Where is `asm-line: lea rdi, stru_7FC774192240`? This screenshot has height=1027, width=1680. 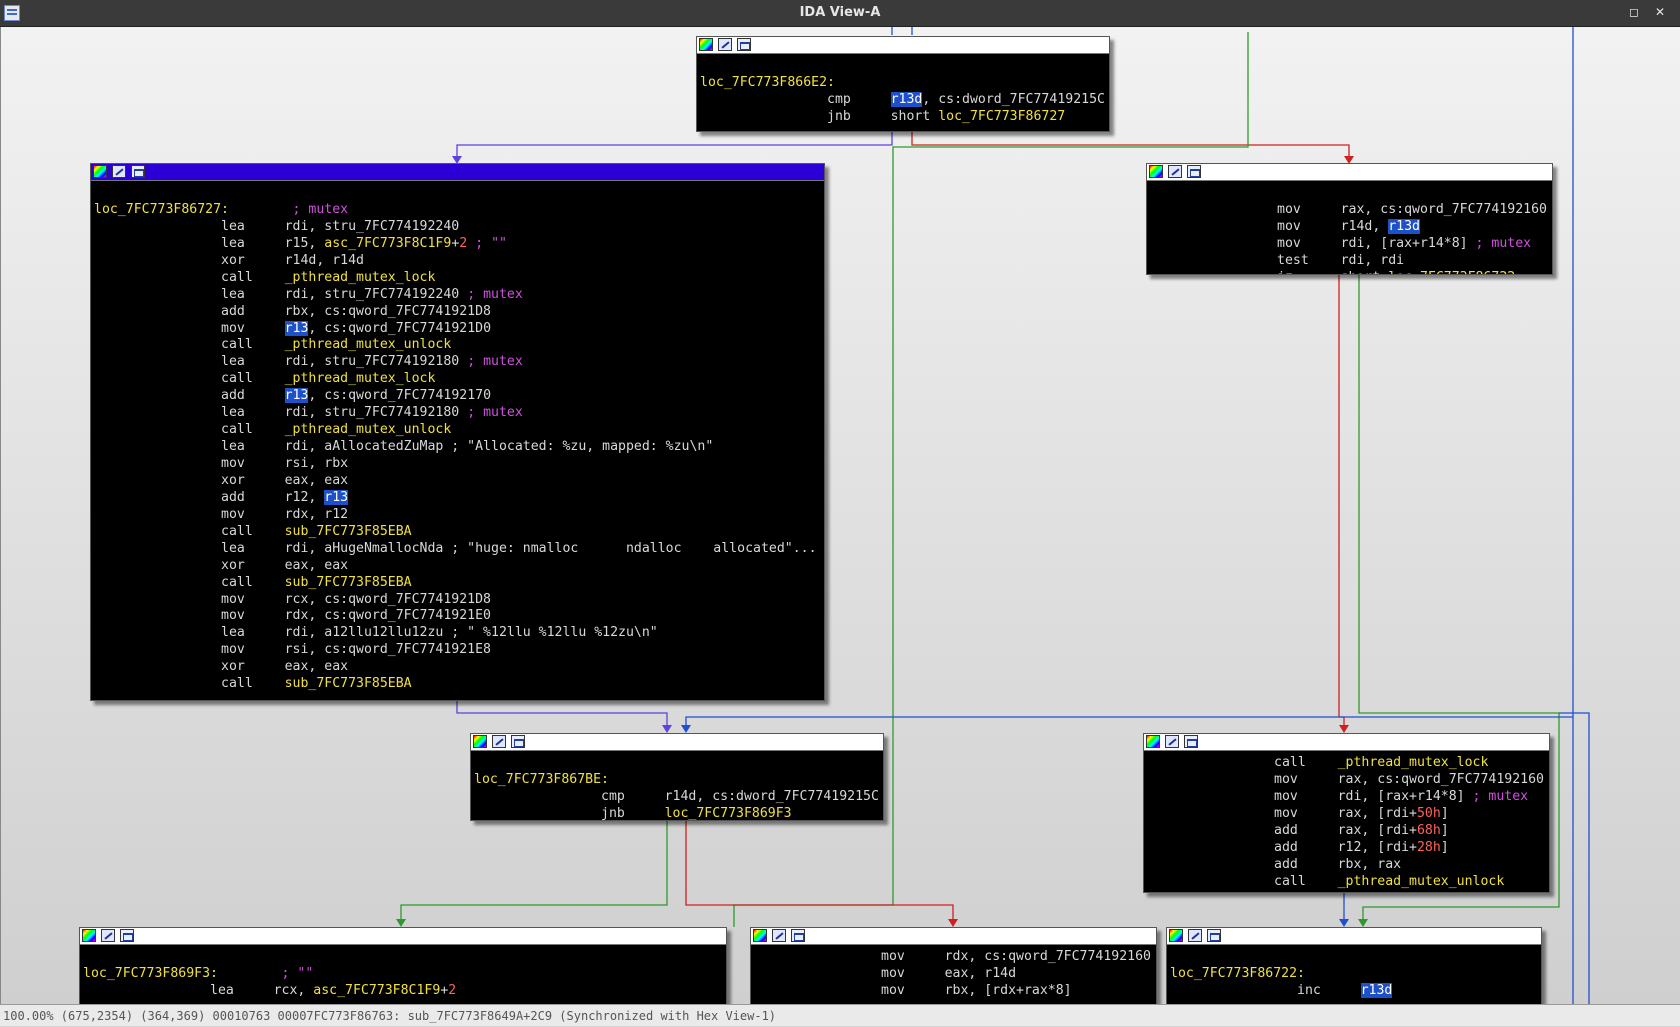
asm-line: lea rdi, stru_7FC774192240 is located at coordinates (459, 227).